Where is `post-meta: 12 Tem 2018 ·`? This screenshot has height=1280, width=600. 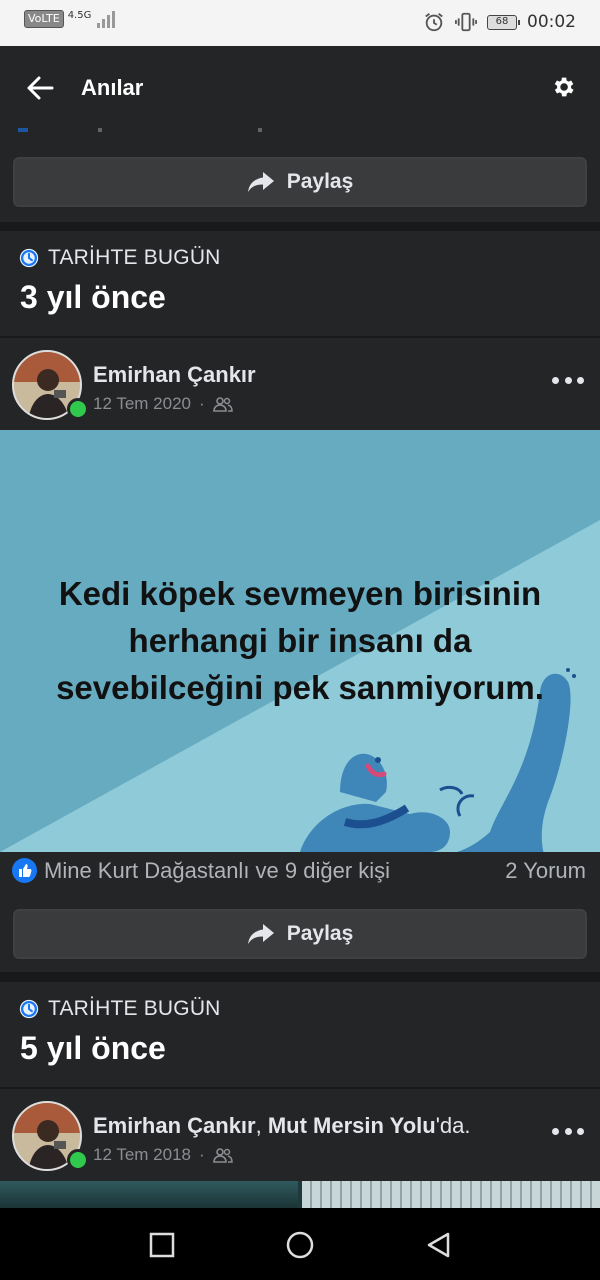
post-meta: 12 Tem 2018 · is located at coordinates (163, 1155).